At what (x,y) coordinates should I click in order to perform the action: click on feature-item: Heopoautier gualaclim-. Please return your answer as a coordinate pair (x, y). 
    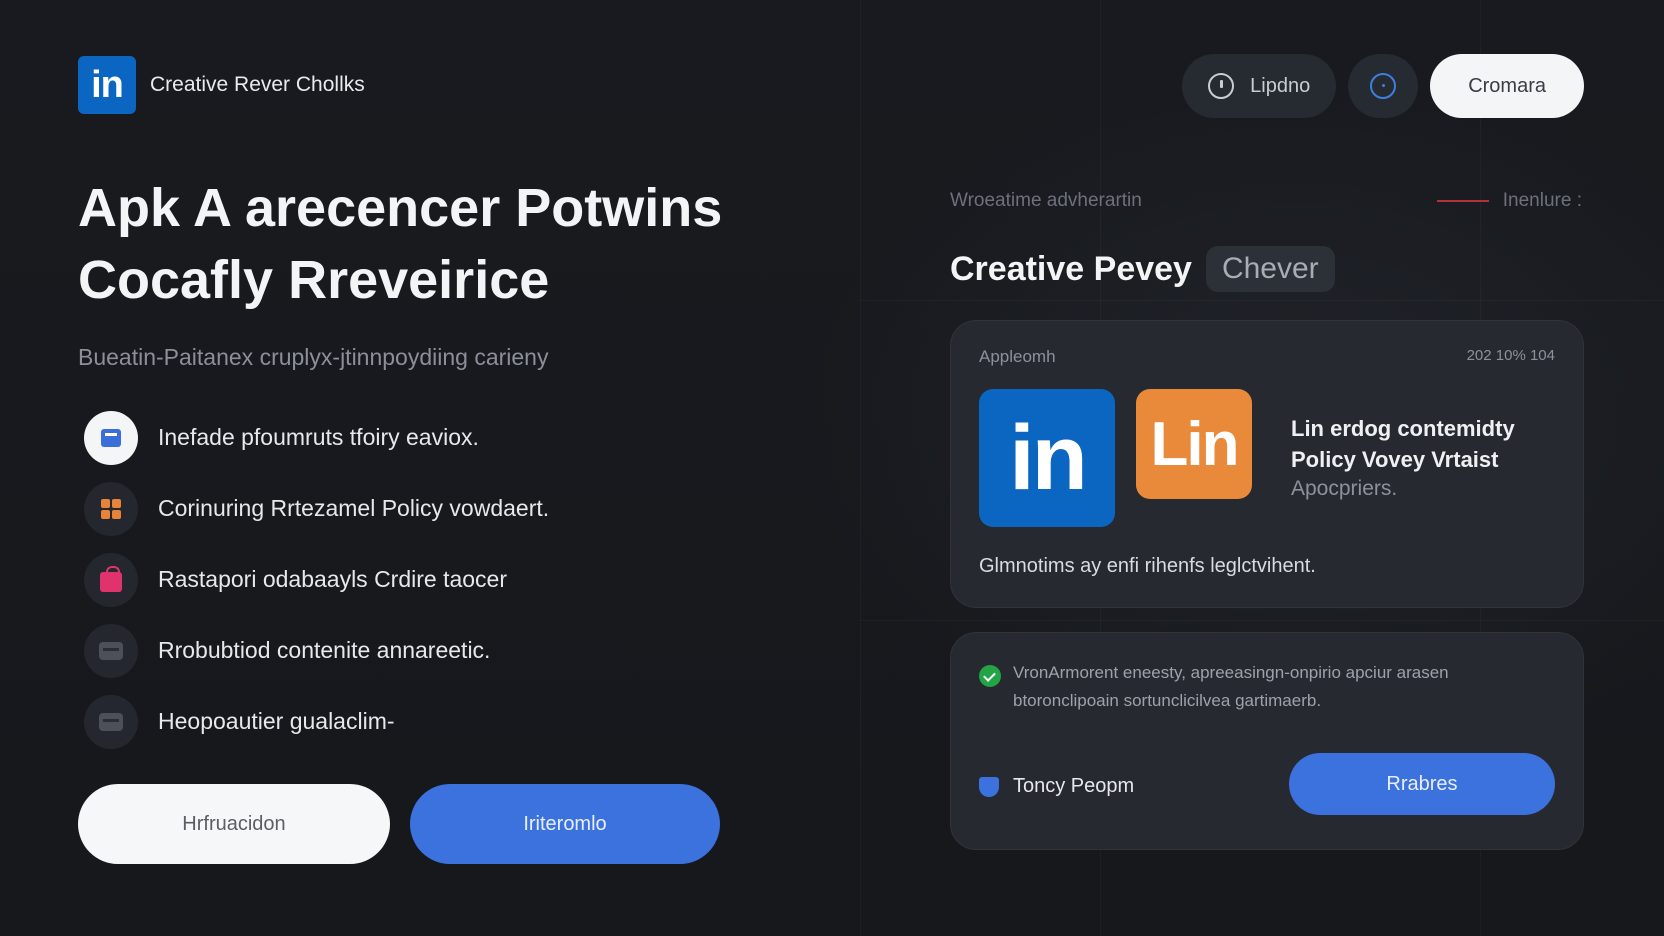
    Looking at the image, I should click on (316, 721).